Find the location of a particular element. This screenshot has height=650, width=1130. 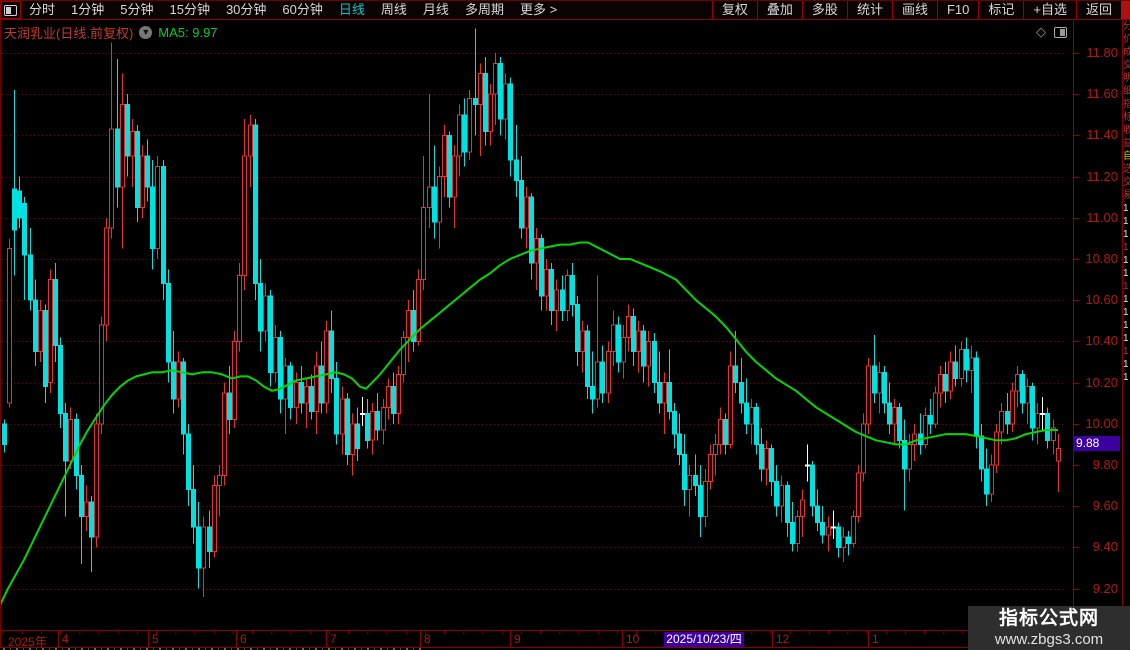

watermark: 指标公式网 www.zbgs3.com is located at coordinates (1049, 628).